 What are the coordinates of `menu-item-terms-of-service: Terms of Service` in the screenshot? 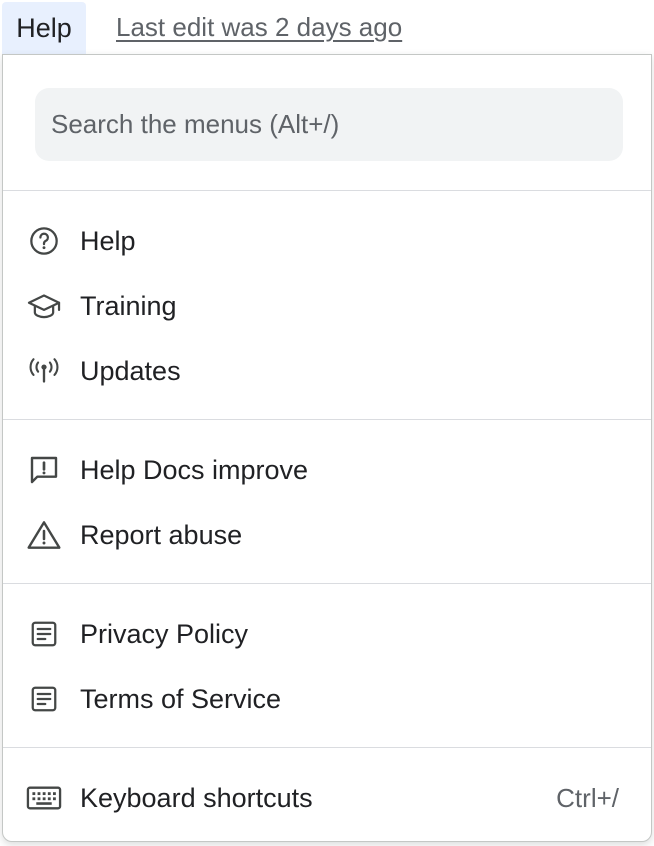 It's located at (327, 699).